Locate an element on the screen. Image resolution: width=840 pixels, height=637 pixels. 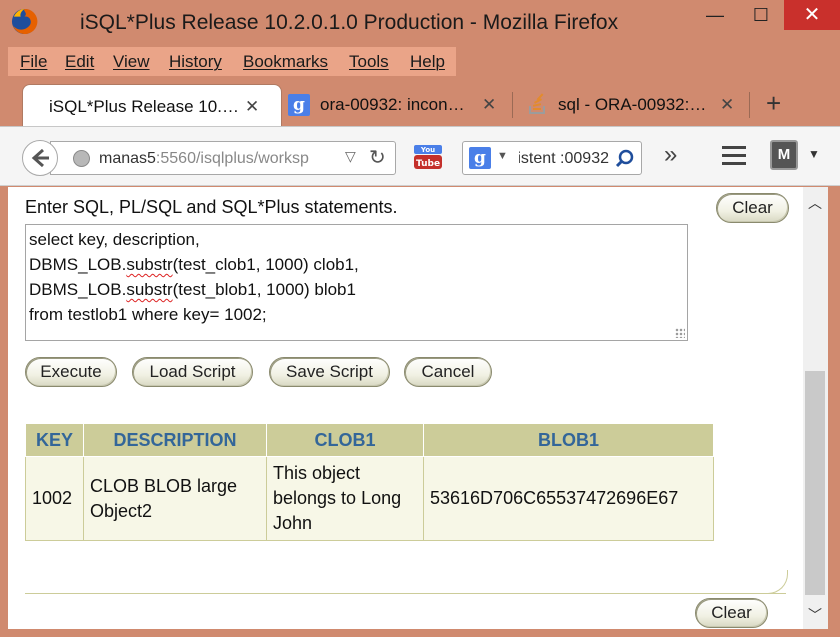
load-script-button: Load Script is located at coordinates (192, 372).